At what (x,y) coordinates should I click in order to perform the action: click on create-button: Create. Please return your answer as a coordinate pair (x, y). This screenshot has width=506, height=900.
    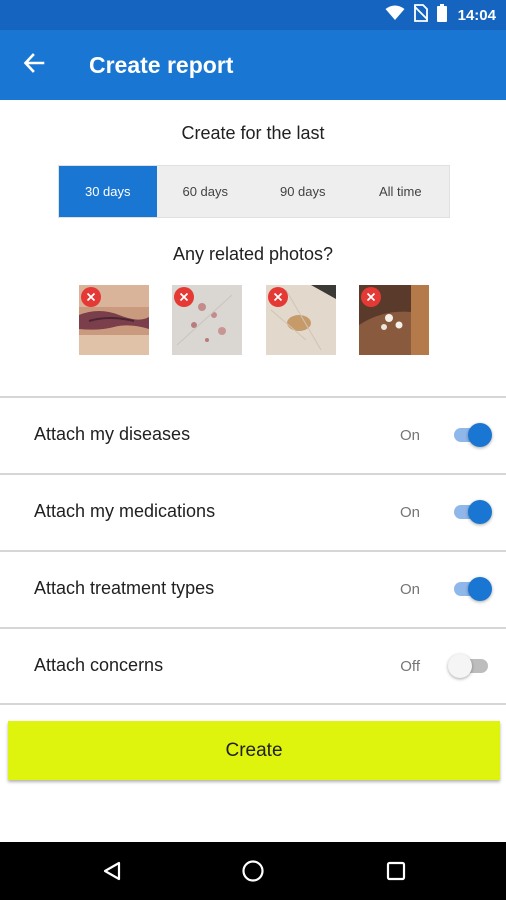
    Looking at the image, I should click on (254, 750).